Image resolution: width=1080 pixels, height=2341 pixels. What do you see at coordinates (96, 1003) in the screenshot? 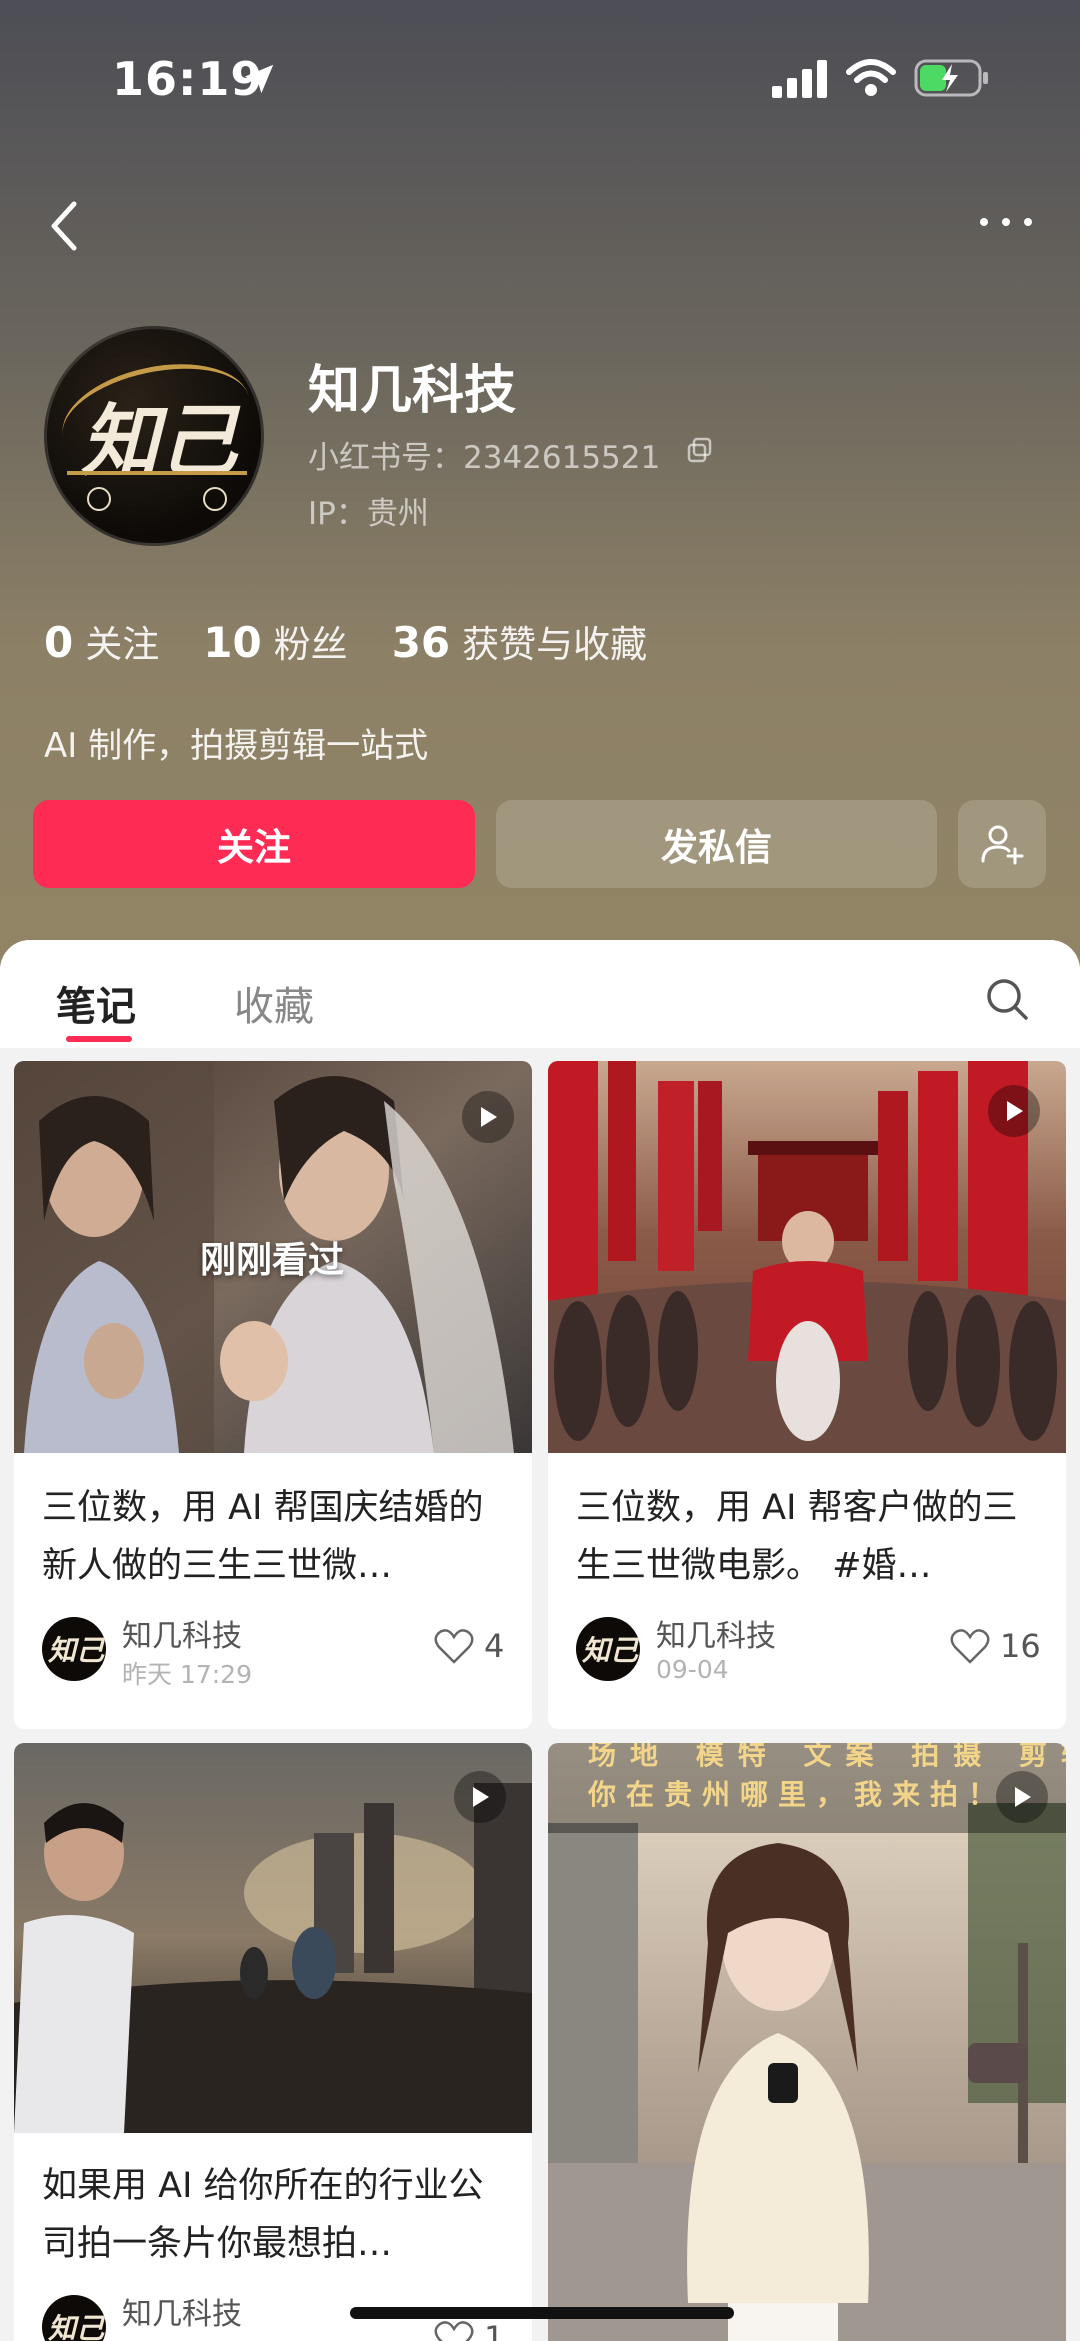
I see `tab-notes: 笔记` at bounding box center [96, 1003].